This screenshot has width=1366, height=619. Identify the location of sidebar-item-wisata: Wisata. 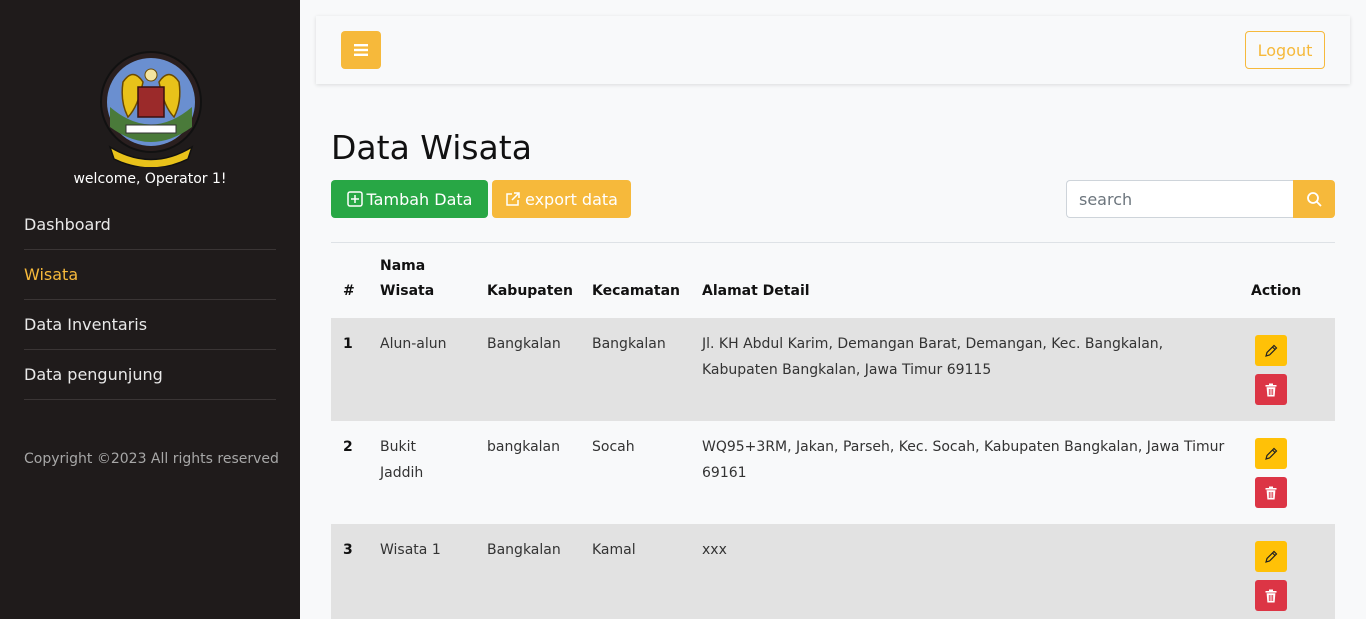
(150, 275).